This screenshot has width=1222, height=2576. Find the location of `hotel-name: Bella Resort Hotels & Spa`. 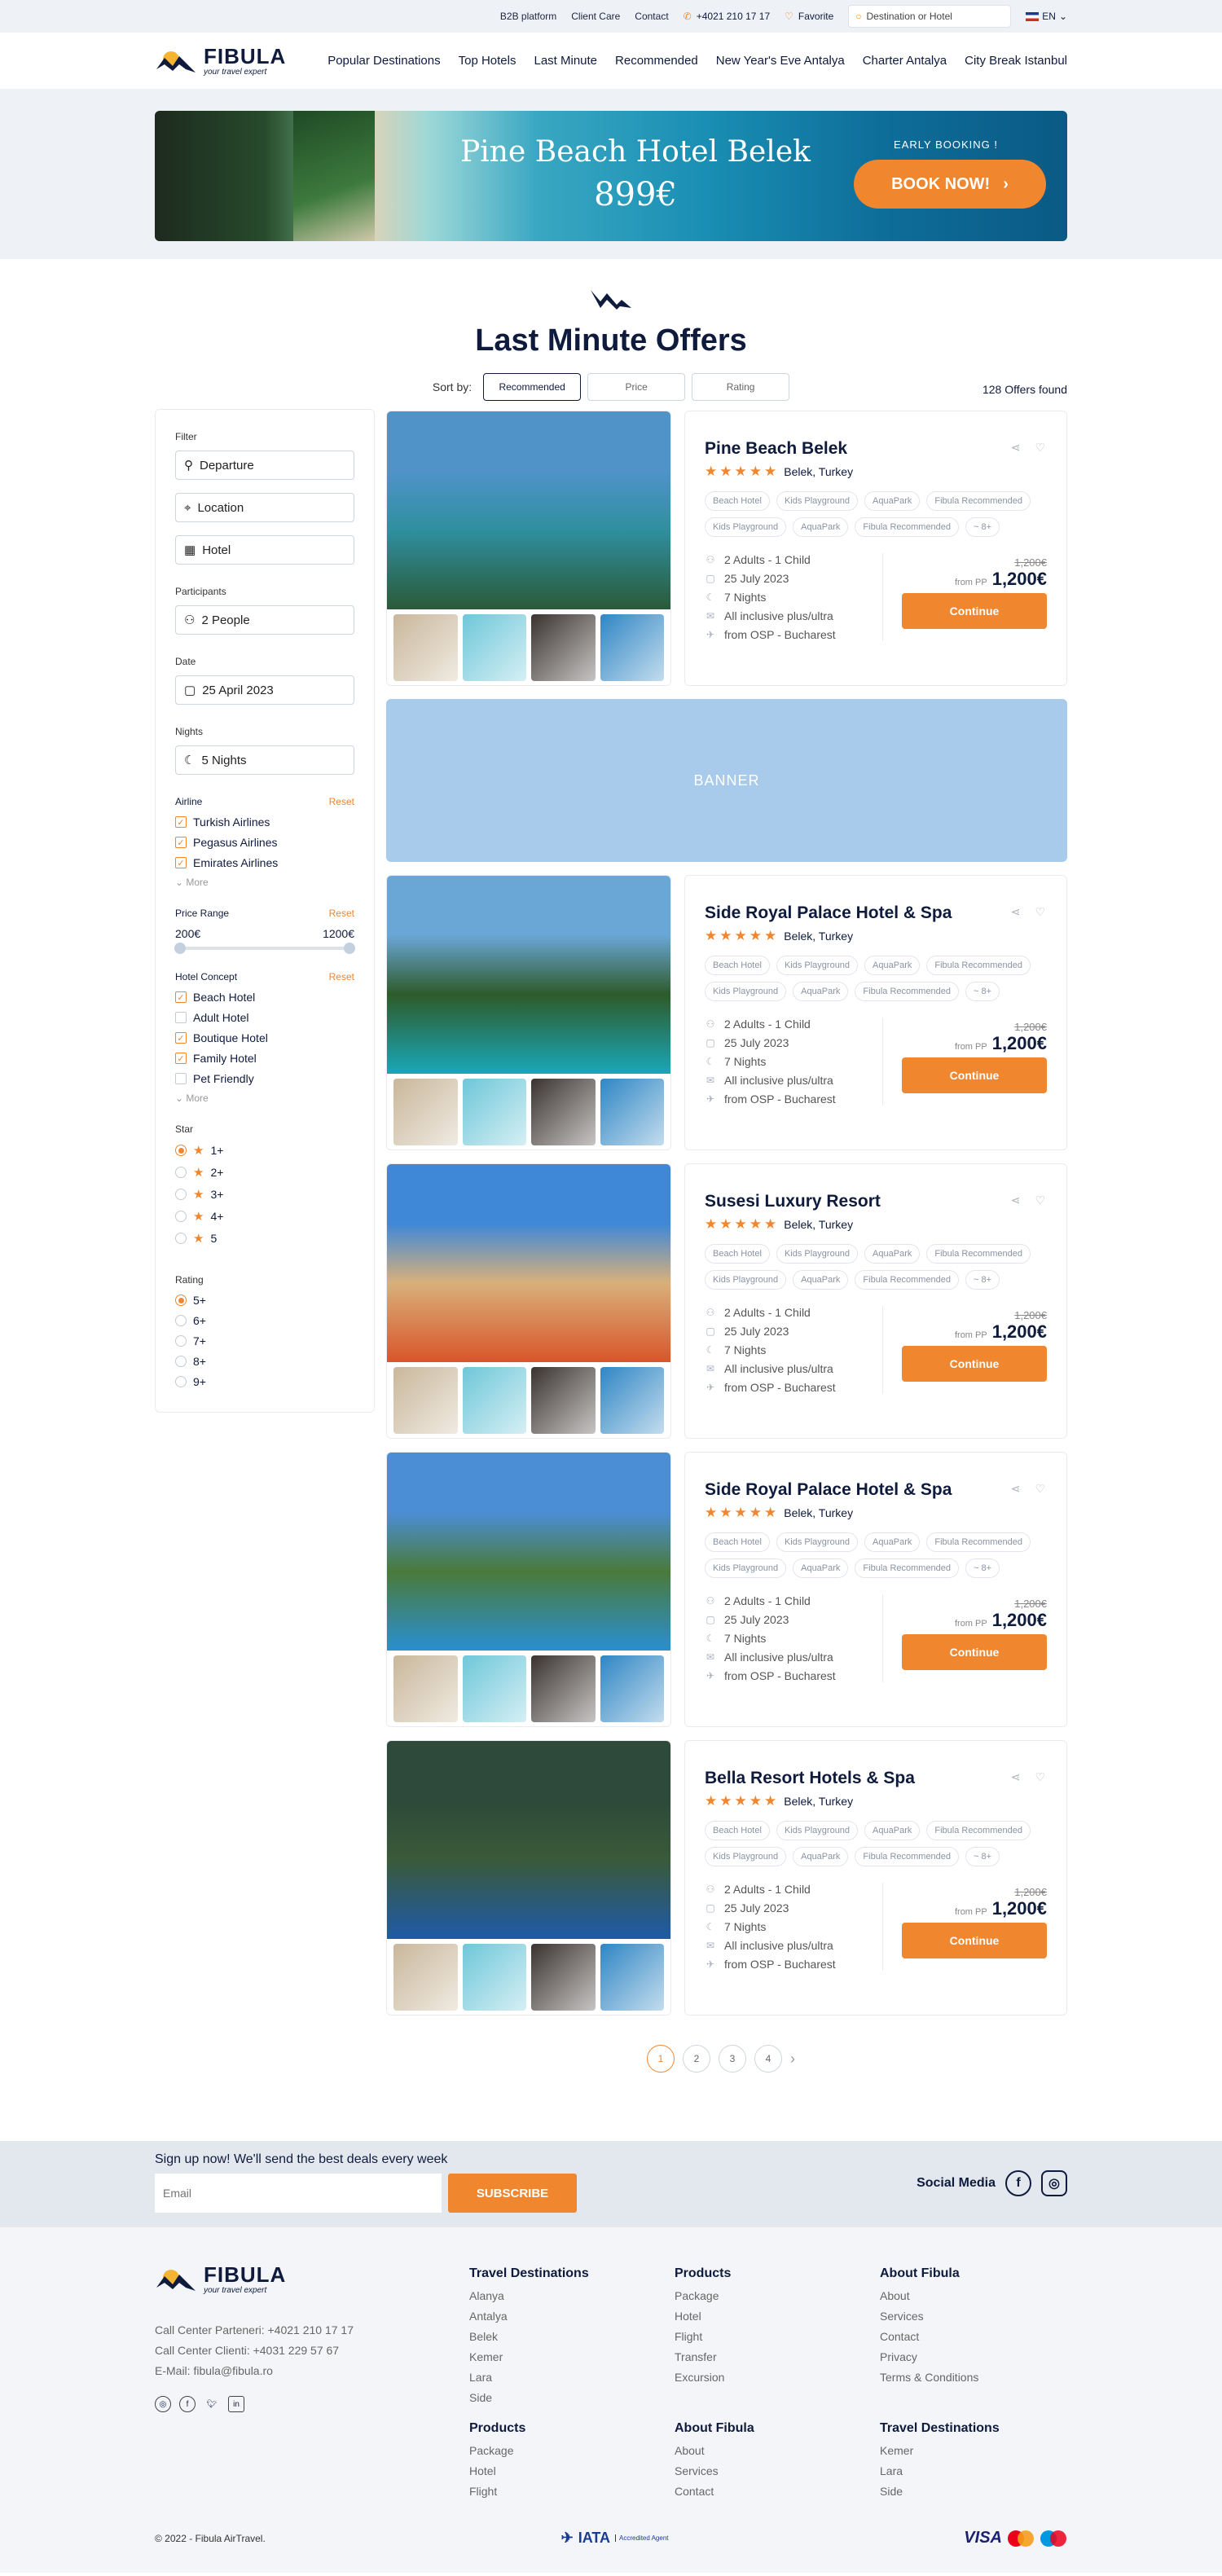

hotel-name: Bella Resort Hotels & Spa is located at coordinates (876, 1778).